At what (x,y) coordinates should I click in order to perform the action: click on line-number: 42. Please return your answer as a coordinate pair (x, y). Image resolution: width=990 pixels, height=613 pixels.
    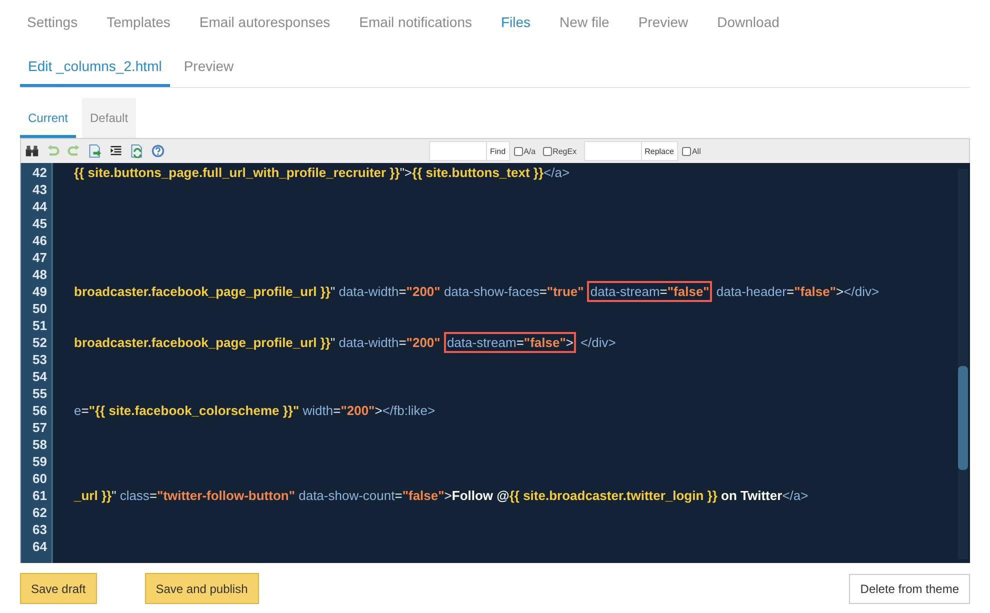
    Looking at the image, I should click on (40, 172).